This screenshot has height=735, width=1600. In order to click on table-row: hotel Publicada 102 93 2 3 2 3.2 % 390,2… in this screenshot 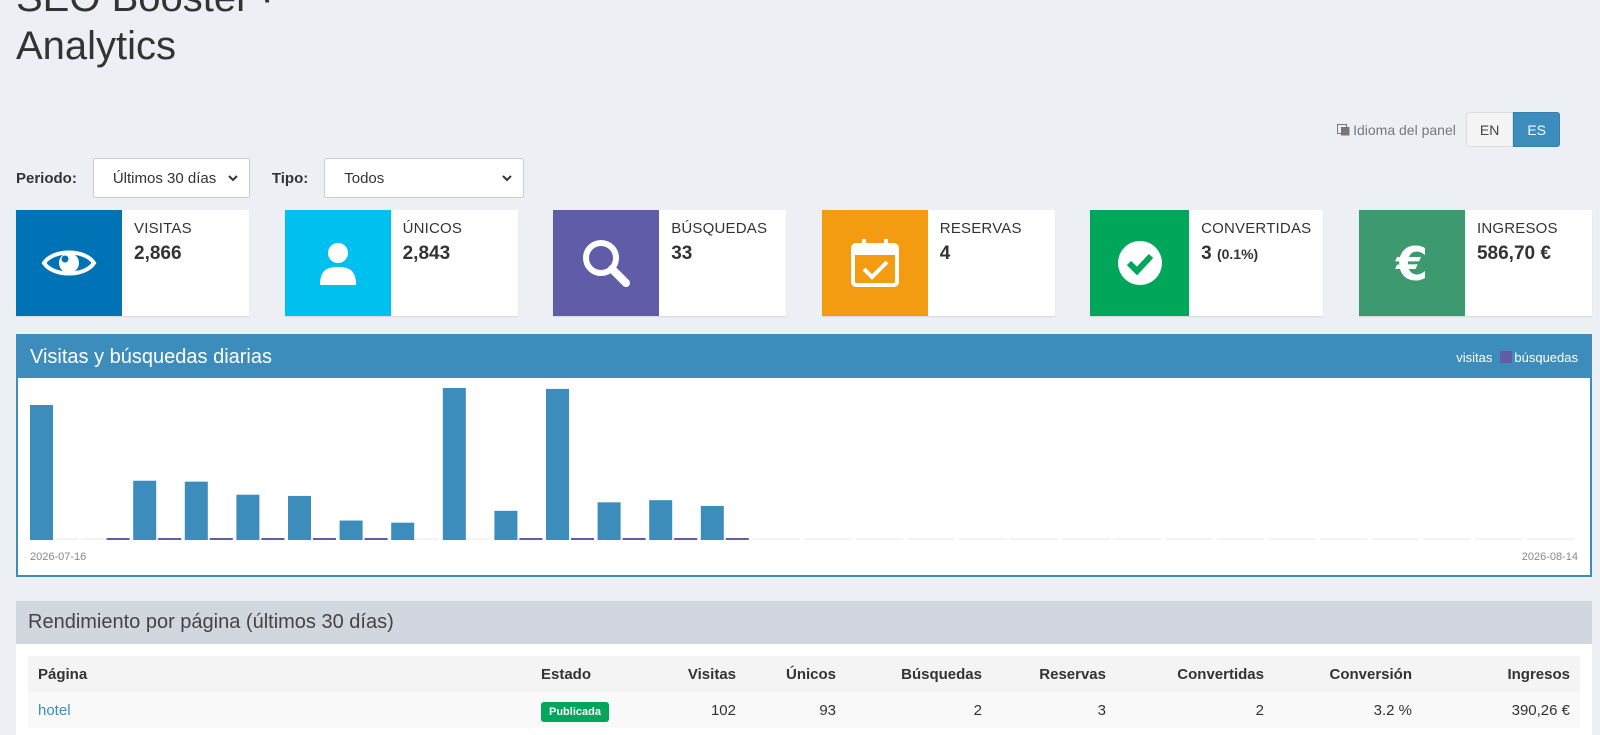, I will do `click(804, 710)`.